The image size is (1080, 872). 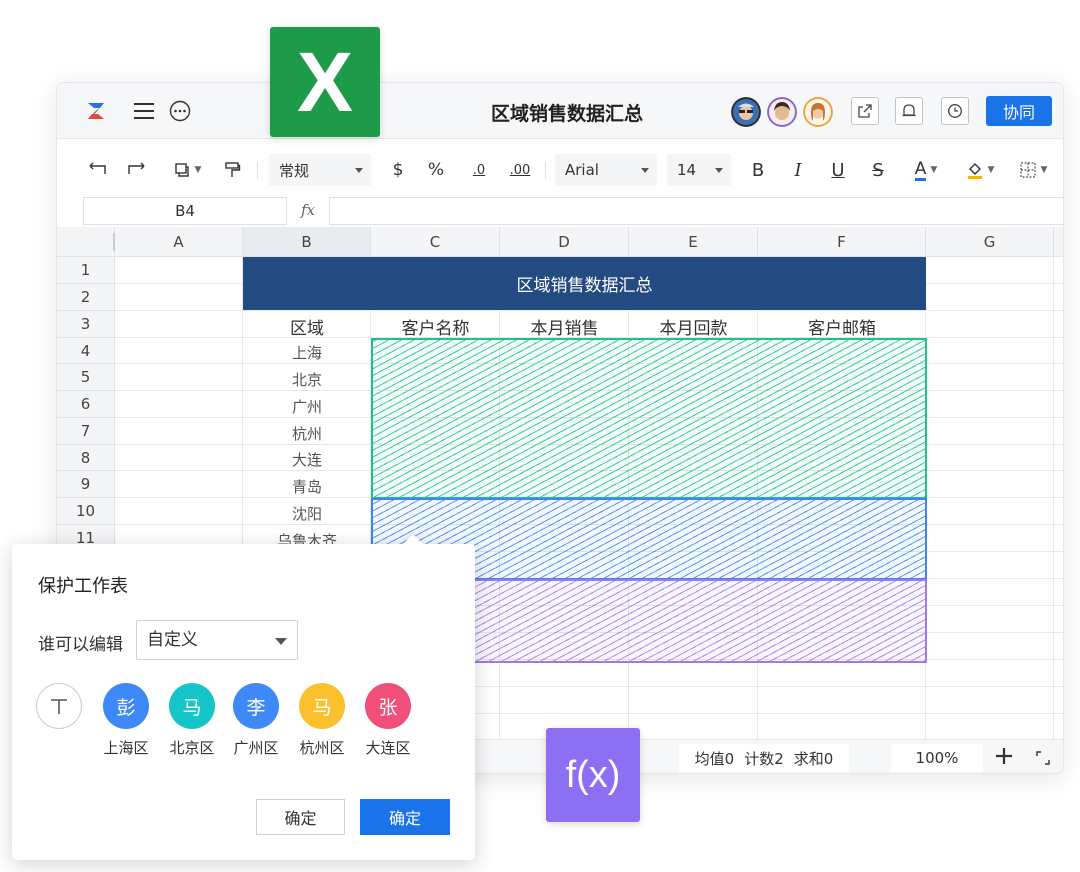 I want to click on user-item: 李 广州区, so click(x=256, y=720).